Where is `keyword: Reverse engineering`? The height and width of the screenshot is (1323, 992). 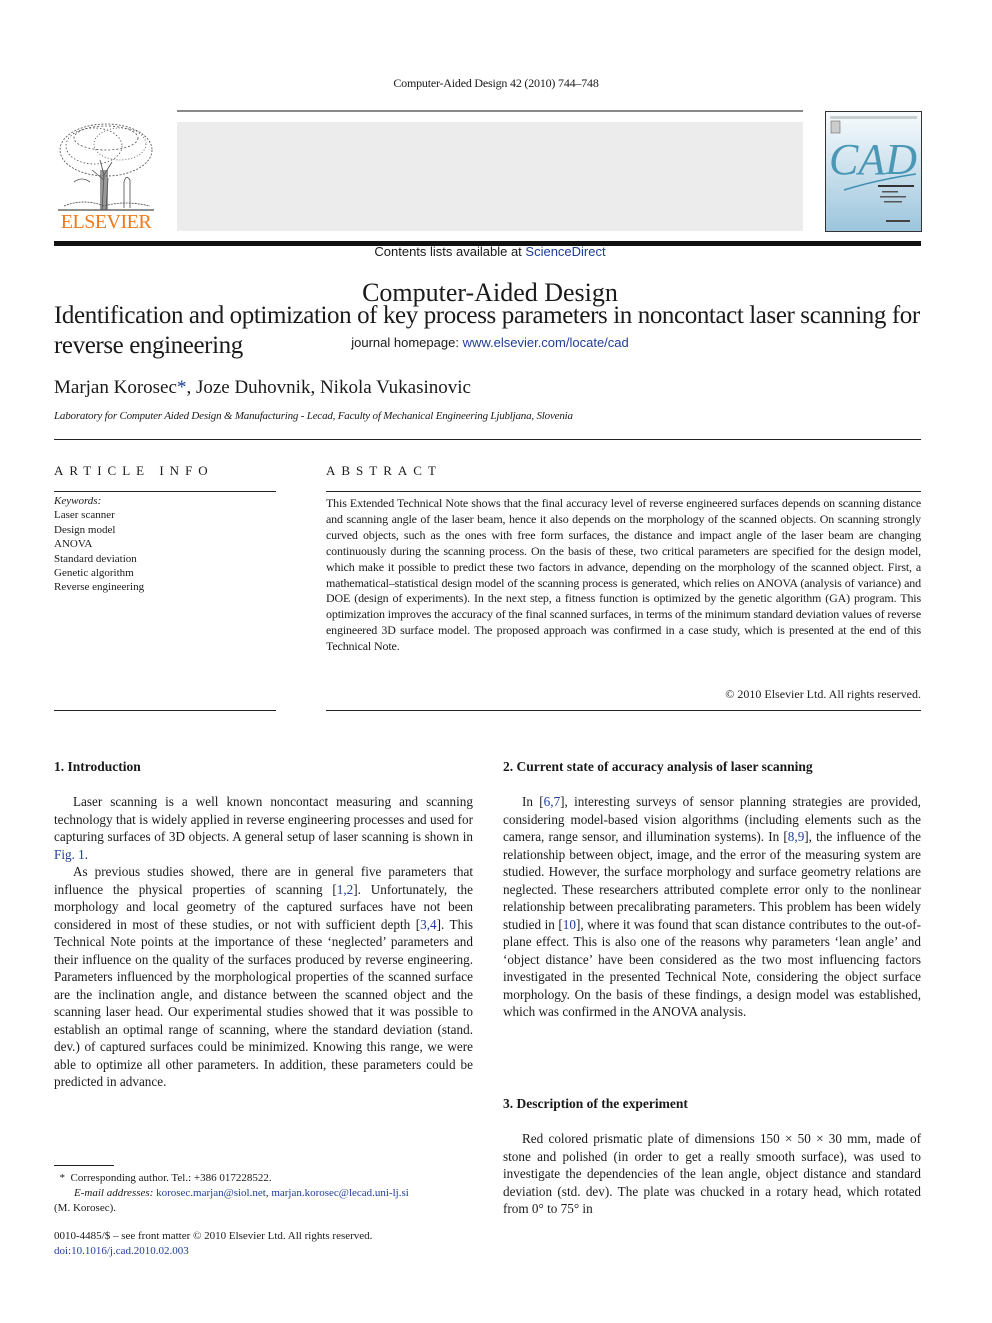 keyword: Reverse engineering is located at coordinates (99, 587).